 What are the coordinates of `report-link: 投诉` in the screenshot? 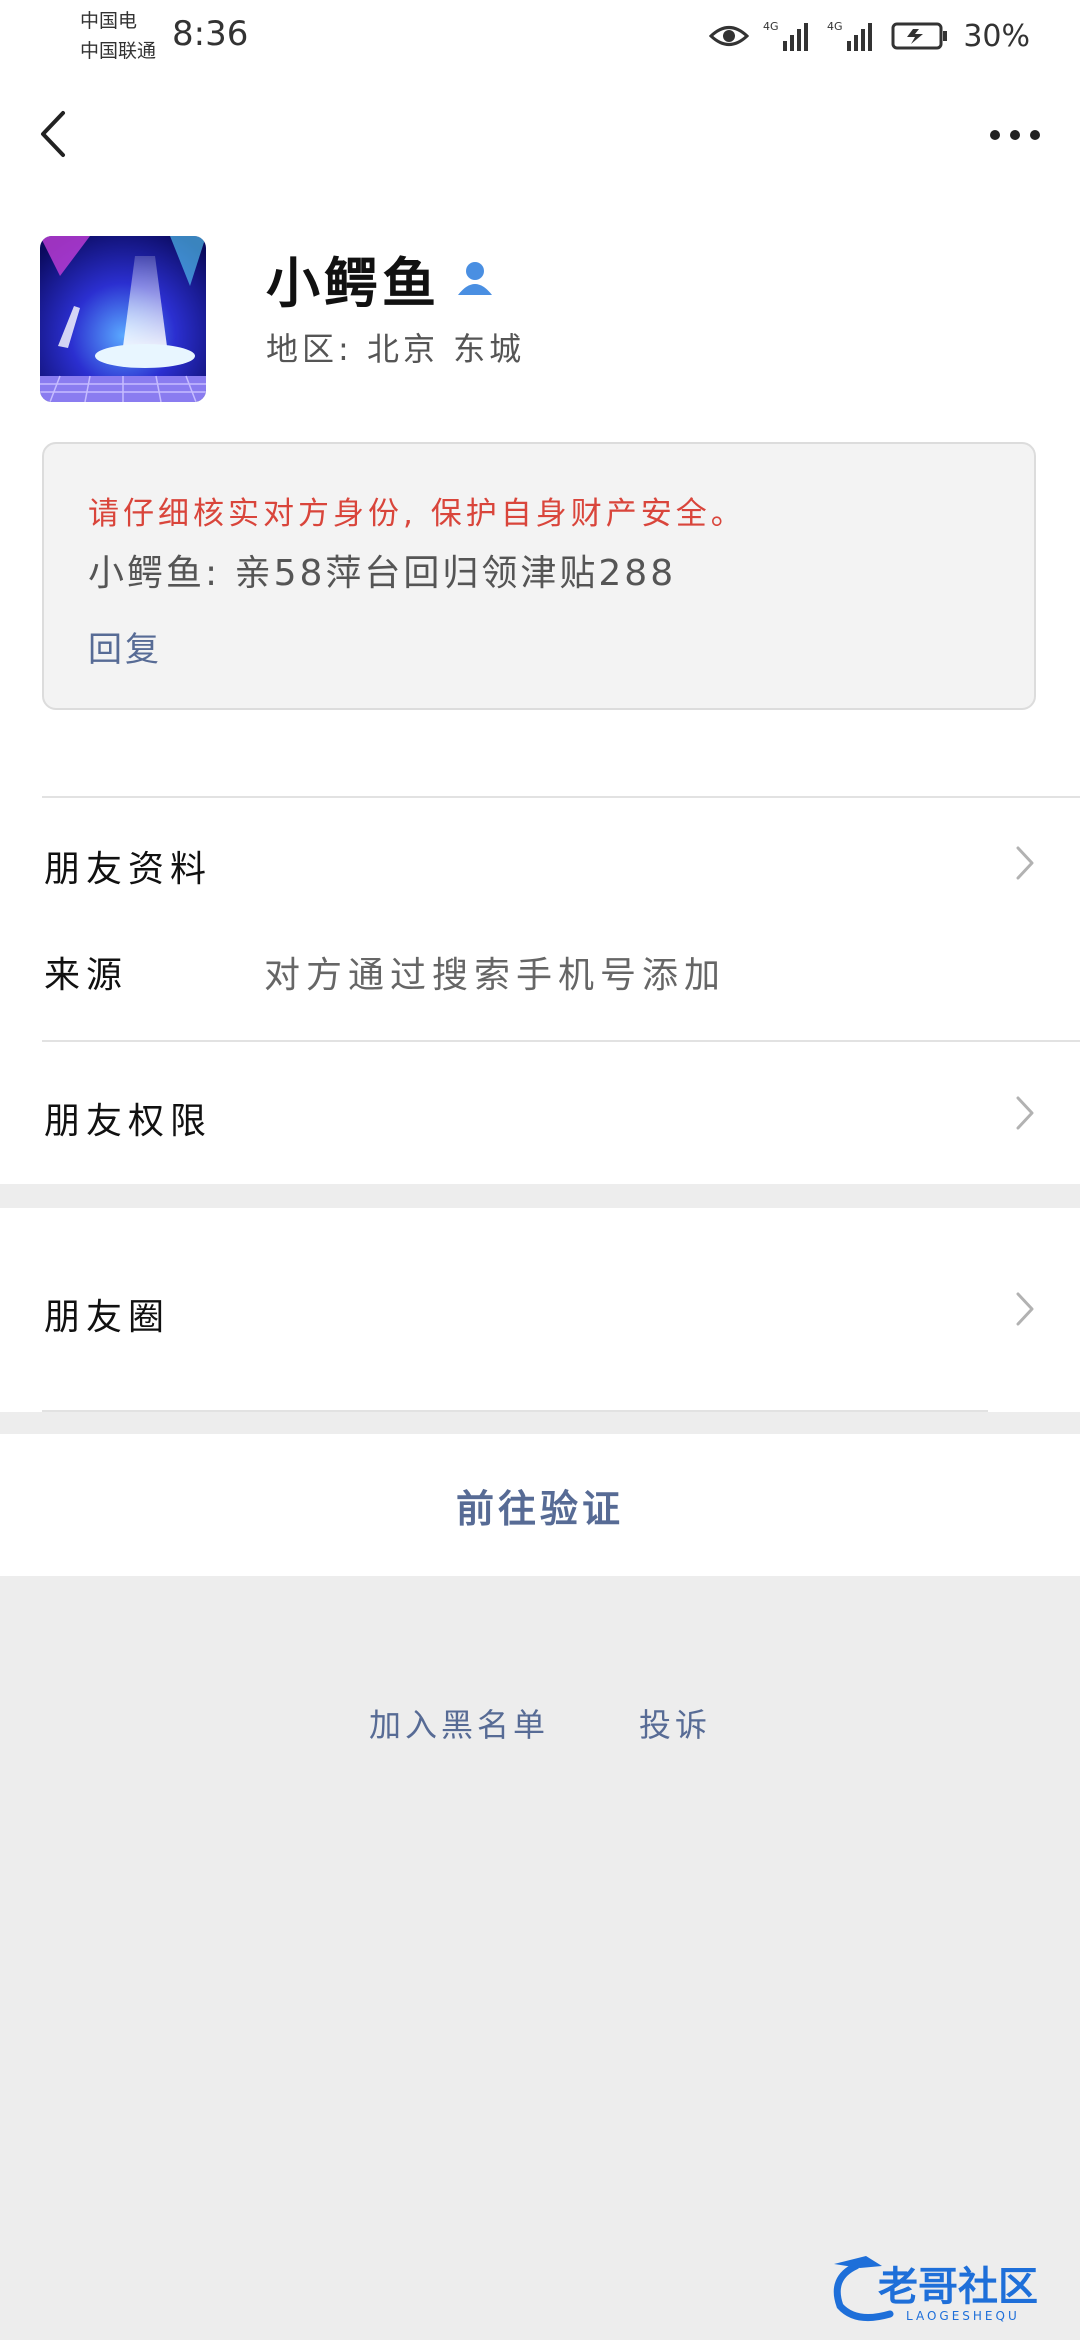 It's located at (675, 1723).